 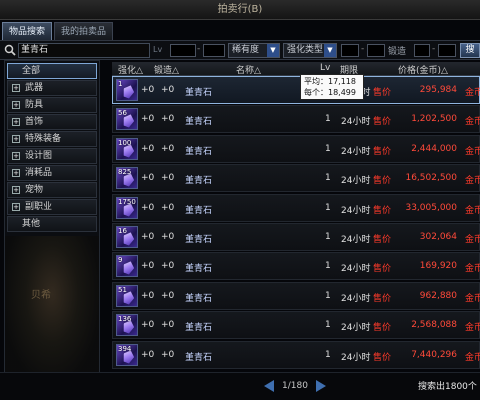 What do you see at coordinates (269, 386) in the screenshot?
I see `prev-page-icon` at bounding box center [269, 386].